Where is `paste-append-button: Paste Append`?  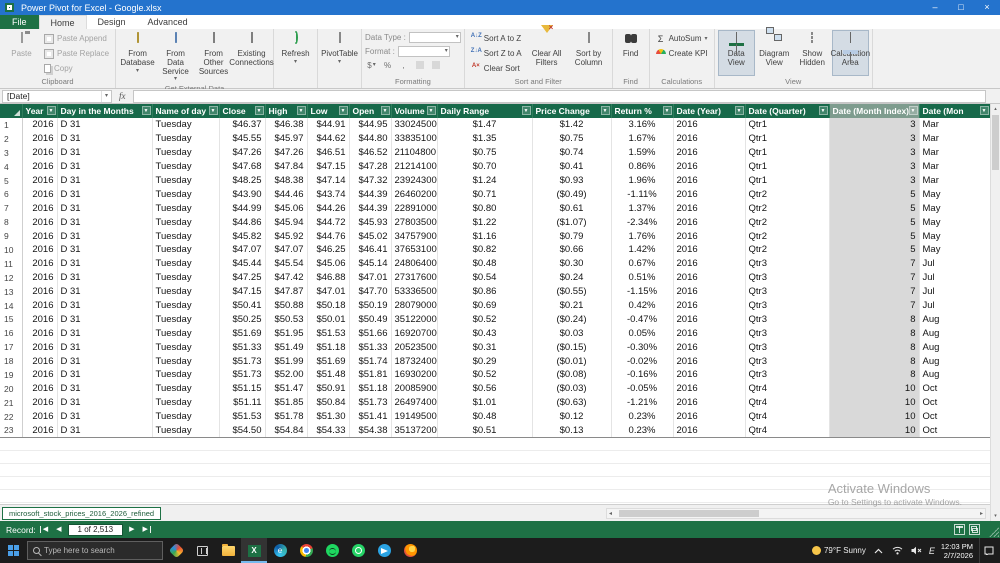 paste-append-button: Paste Append is located at coordinates (76, 38).